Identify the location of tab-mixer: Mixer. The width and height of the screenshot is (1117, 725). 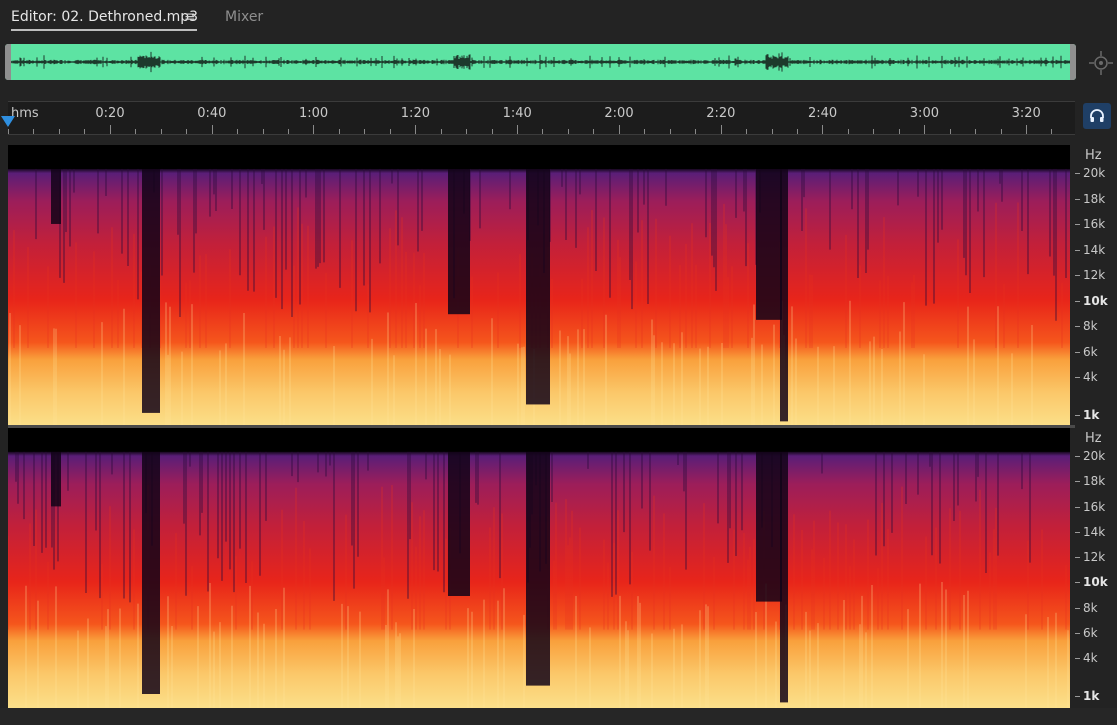
(244, 17).